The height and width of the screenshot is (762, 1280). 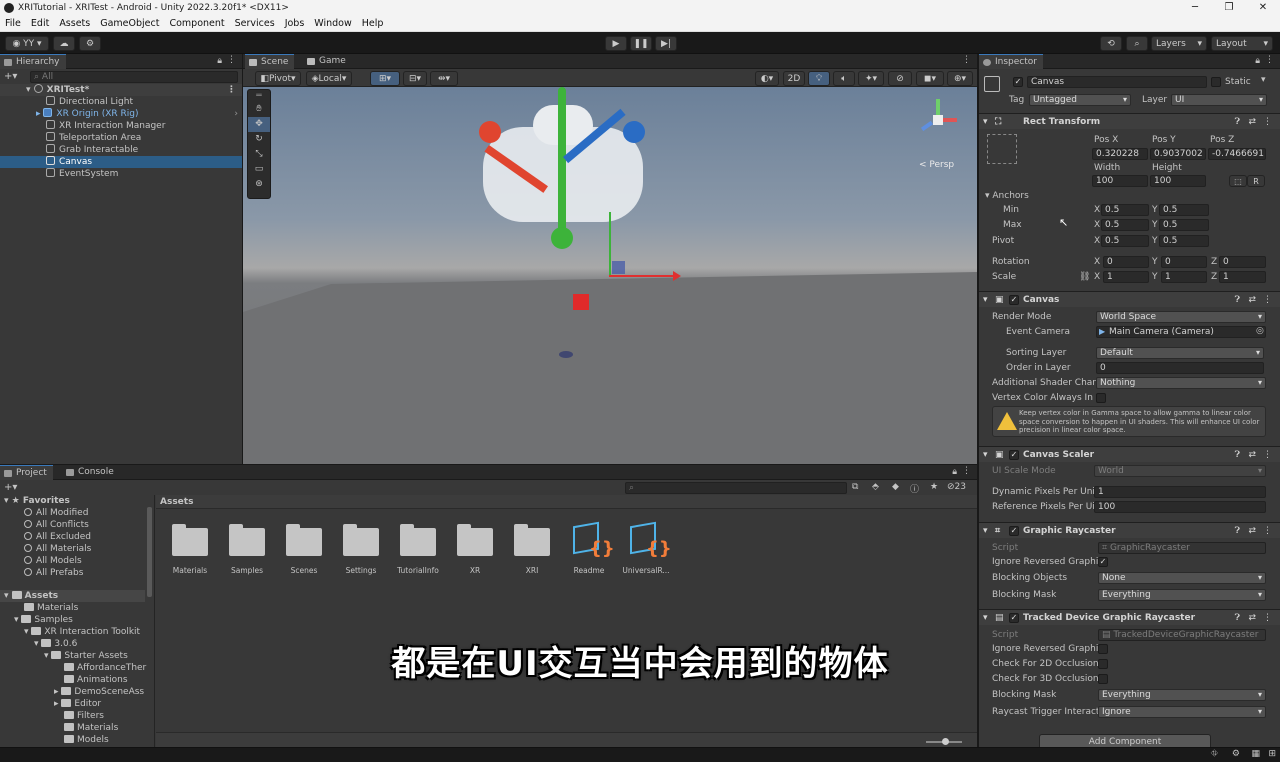 I want to click on gizmo-center, so click(x=938, y=120).